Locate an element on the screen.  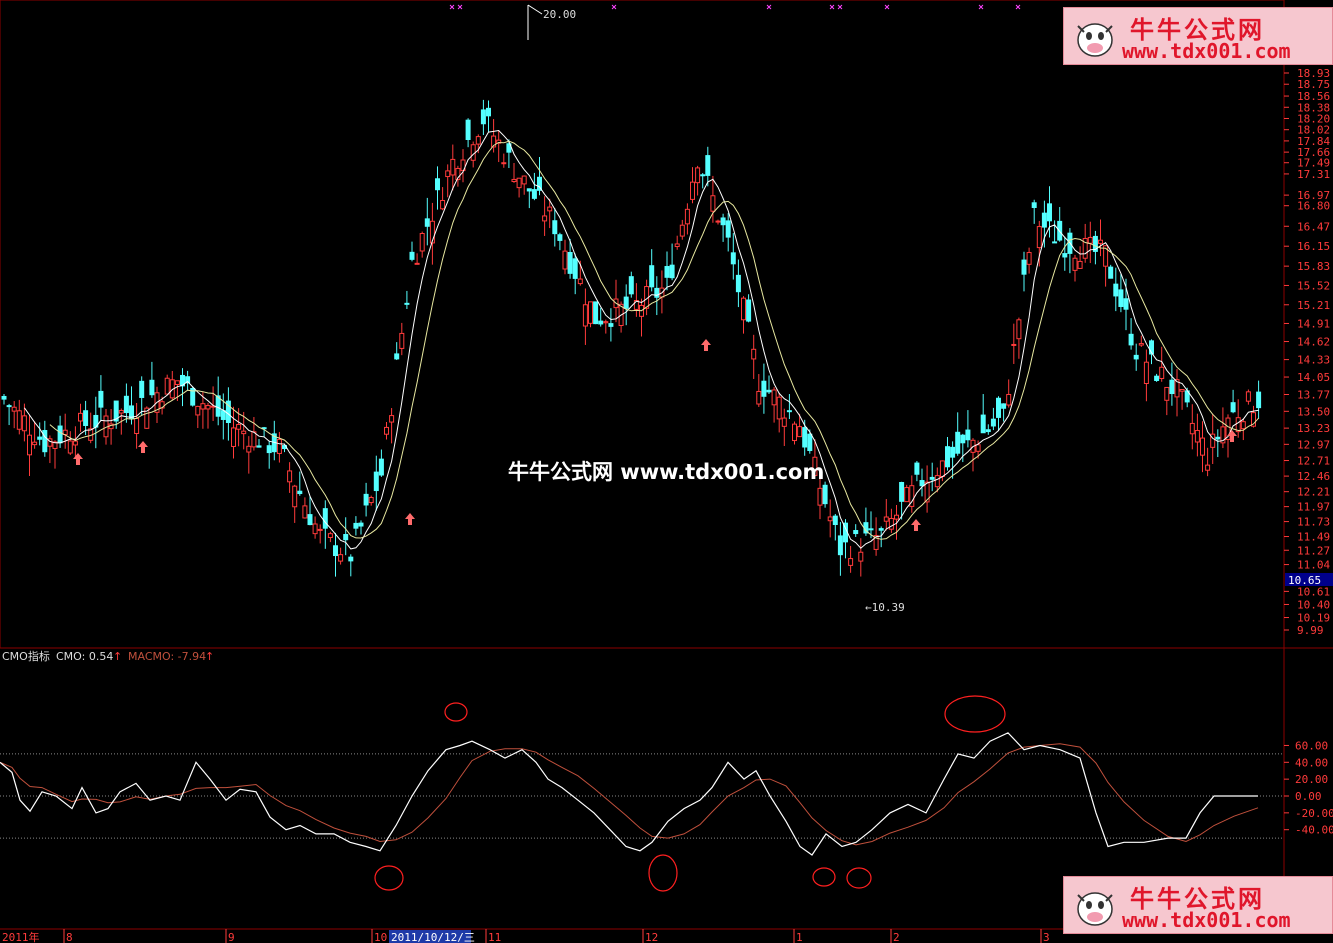
cmo-tick-label: 20.00 is located at coordinates (1311, 779).